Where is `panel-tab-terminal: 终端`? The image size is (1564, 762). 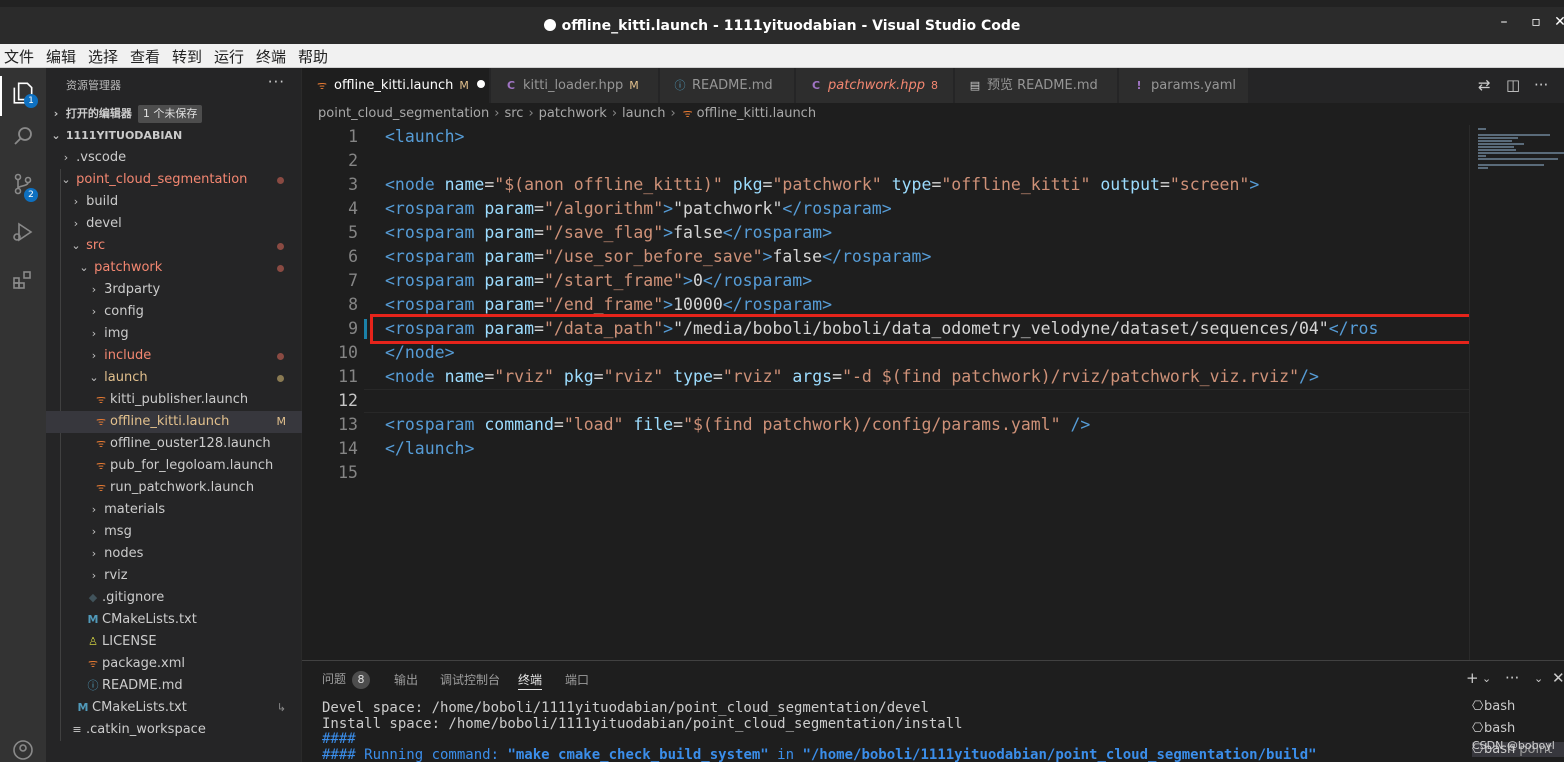
panel-tab-terminal: 终端 is located at coordinates (530, 680).